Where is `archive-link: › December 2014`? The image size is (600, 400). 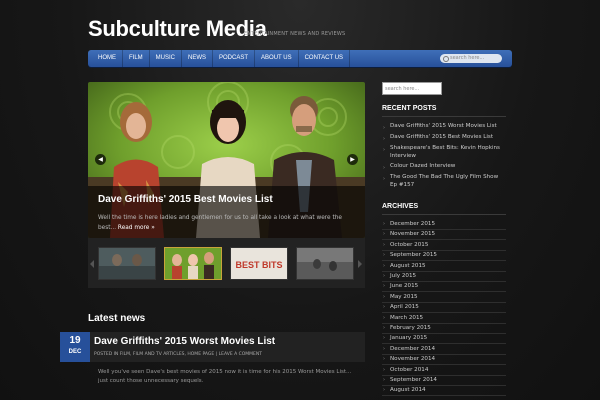
archive-link: › December 2014 is located at coordinates (444, 349).